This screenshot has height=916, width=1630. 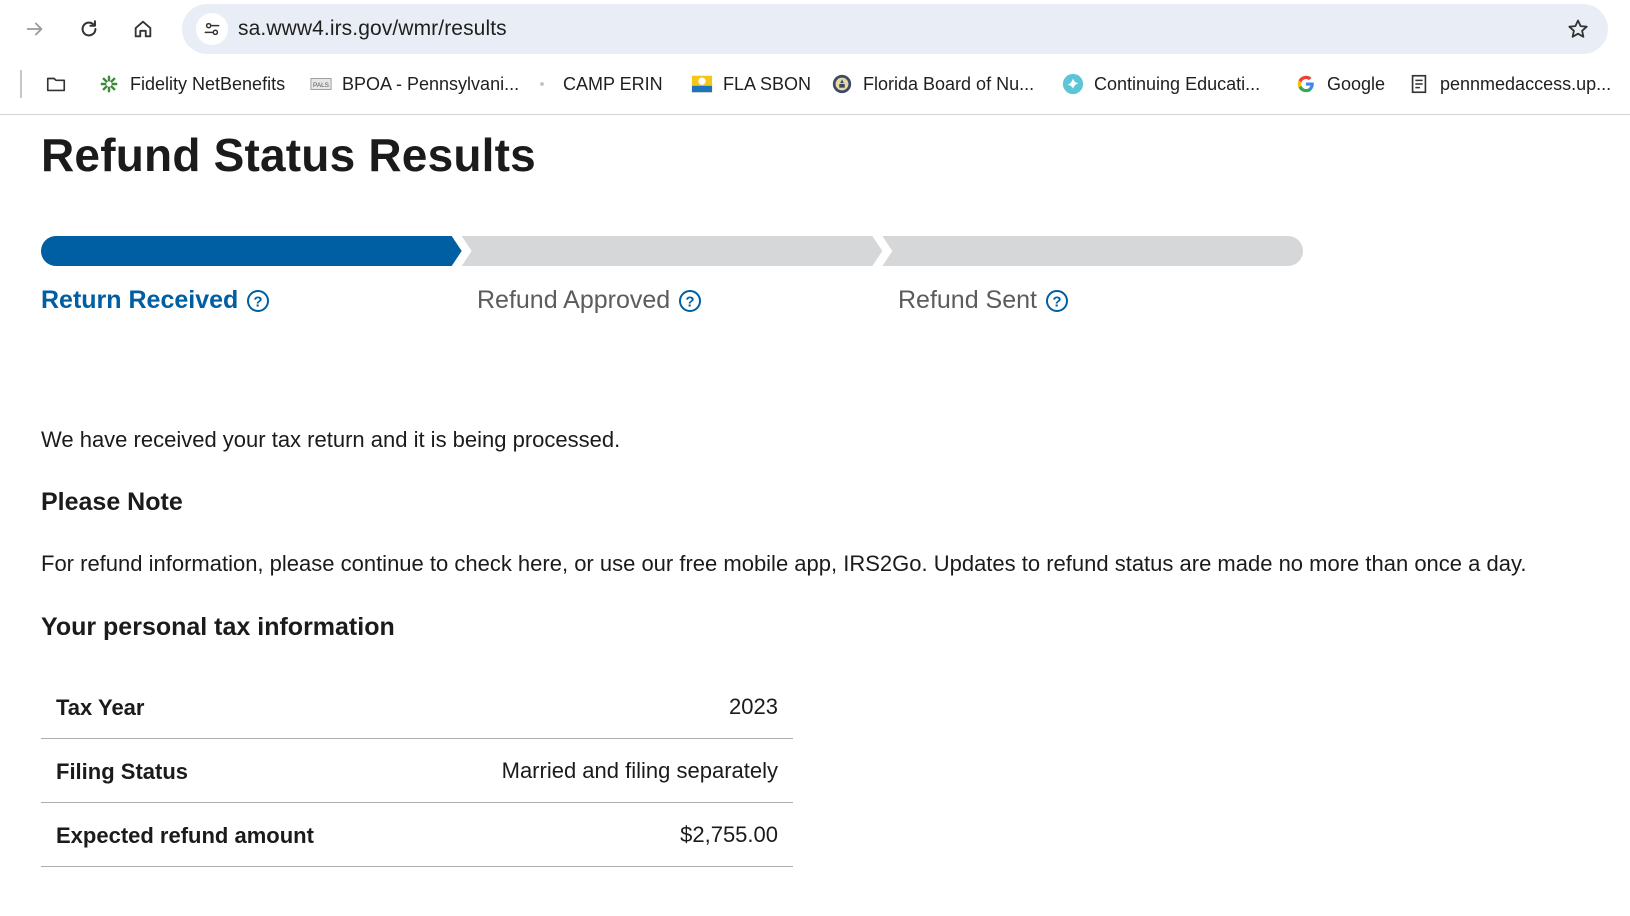 I want to click on dot-icon, so click(x=542, y=84).